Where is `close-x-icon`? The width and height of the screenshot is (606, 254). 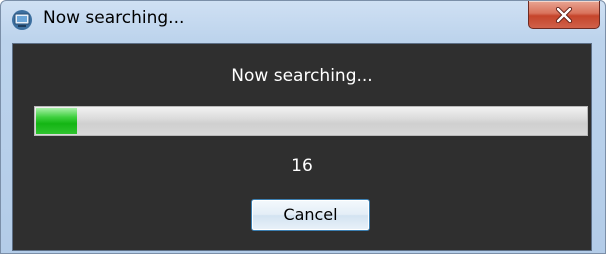 close-x-icon is located at coordinates (564, 15).